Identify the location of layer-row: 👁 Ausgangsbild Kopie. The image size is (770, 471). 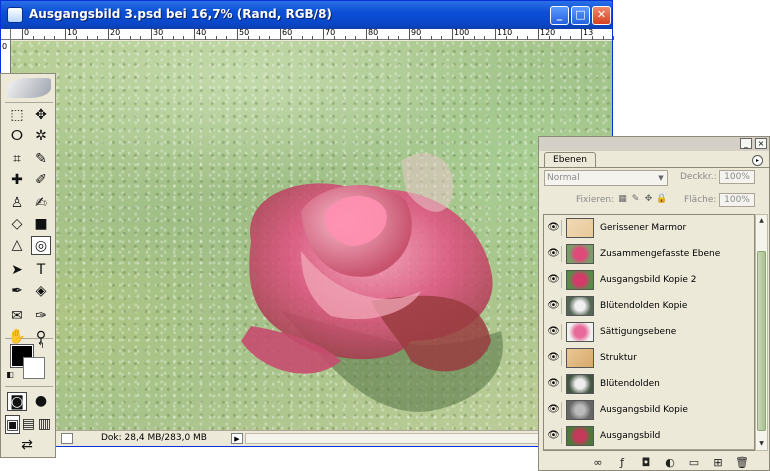
(649, 410).